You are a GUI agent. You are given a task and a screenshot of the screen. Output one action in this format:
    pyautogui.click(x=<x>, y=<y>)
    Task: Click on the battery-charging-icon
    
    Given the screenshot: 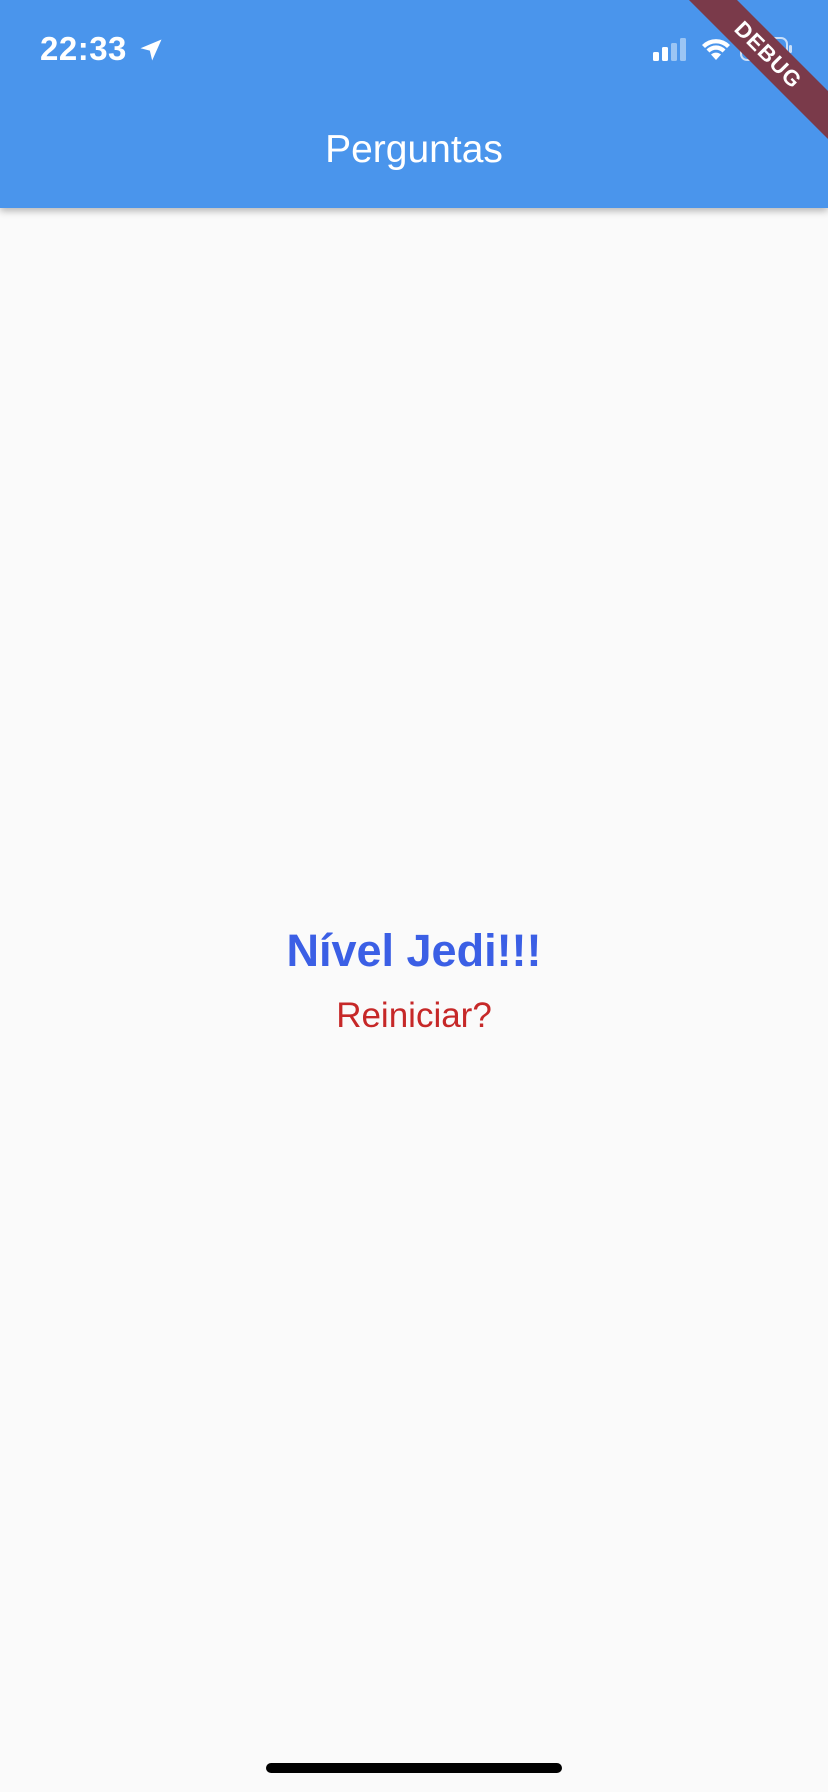 What is the action you would take?
    pyautogui.click(x=766, y=49)
    